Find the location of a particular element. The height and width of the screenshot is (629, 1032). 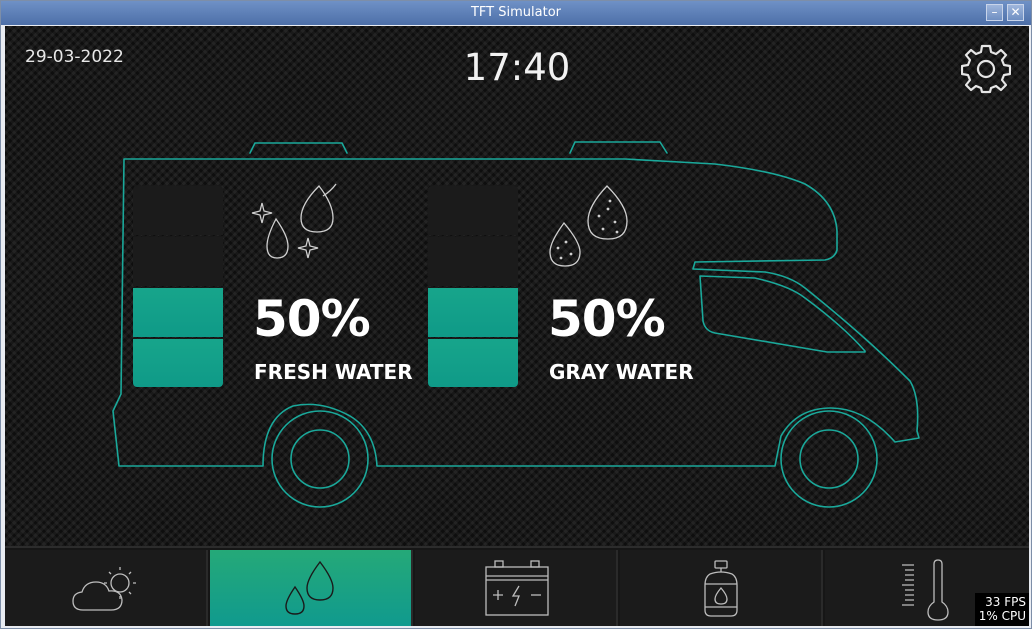

gray-water-tank-gauge is located at coordinates (473, 286).